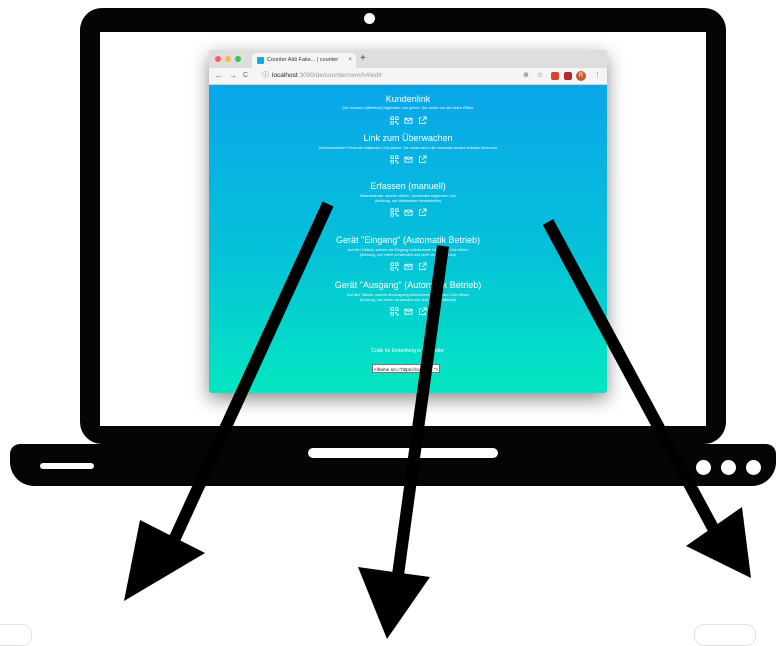 The height and width of the screenshot is (646, 784). I want to click on new-tab-button: +, so click(363, 59).